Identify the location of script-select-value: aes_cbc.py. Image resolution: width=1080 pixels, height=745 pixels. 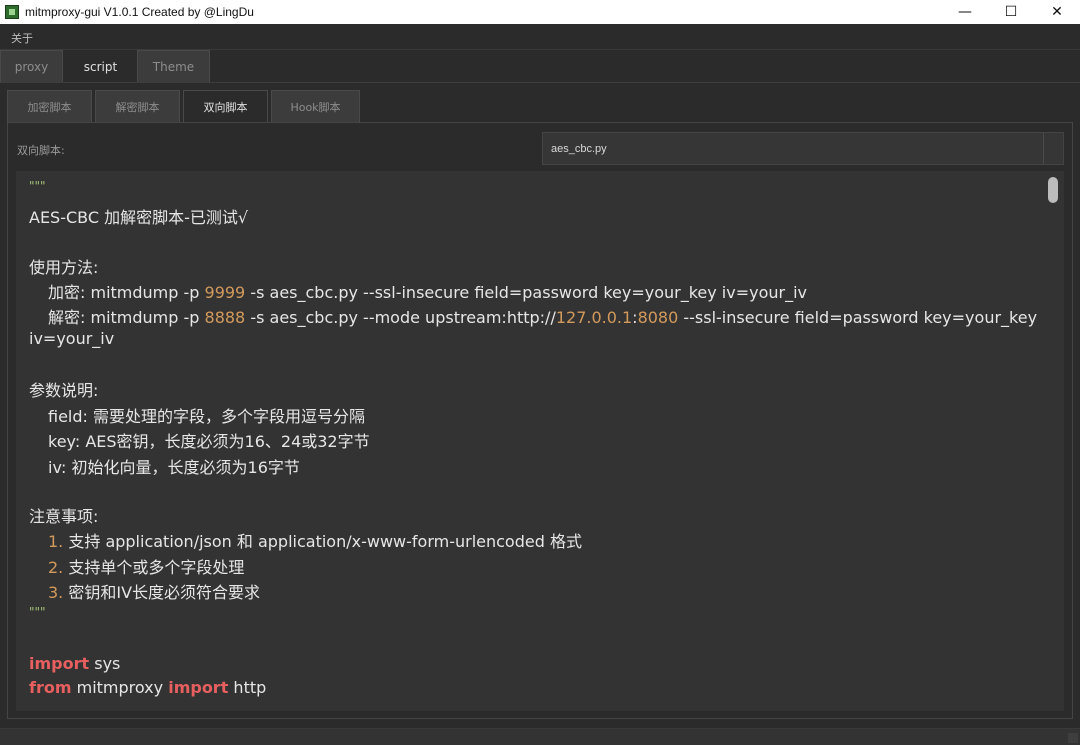
(579, 148).